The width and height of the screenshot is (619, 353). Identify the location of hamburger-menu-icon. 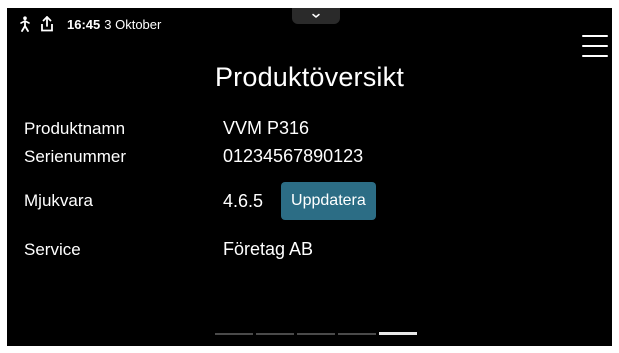
(595, 46).